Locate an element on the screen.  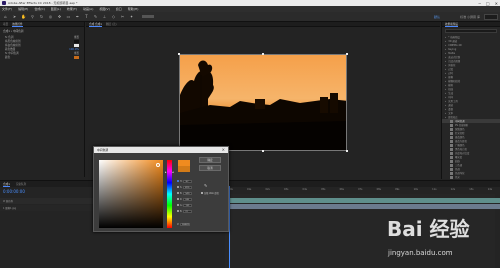
current-timecode: 0:00:00:00 is located at coordinates (14, 191).